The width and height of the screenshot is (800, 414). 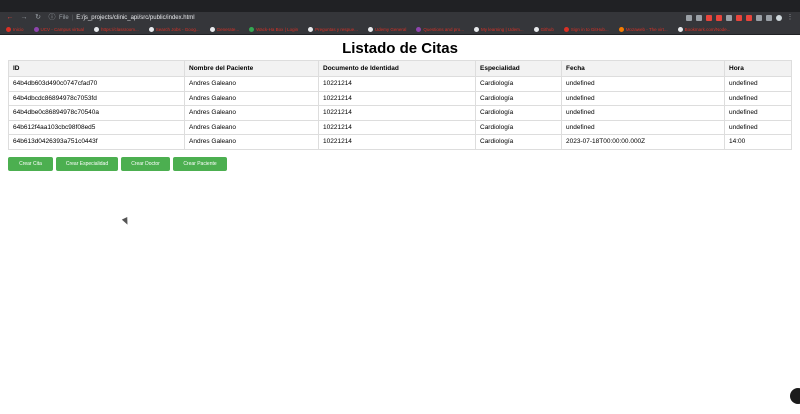 I want to click on url-prefix: File, so click(x=64, y=18).